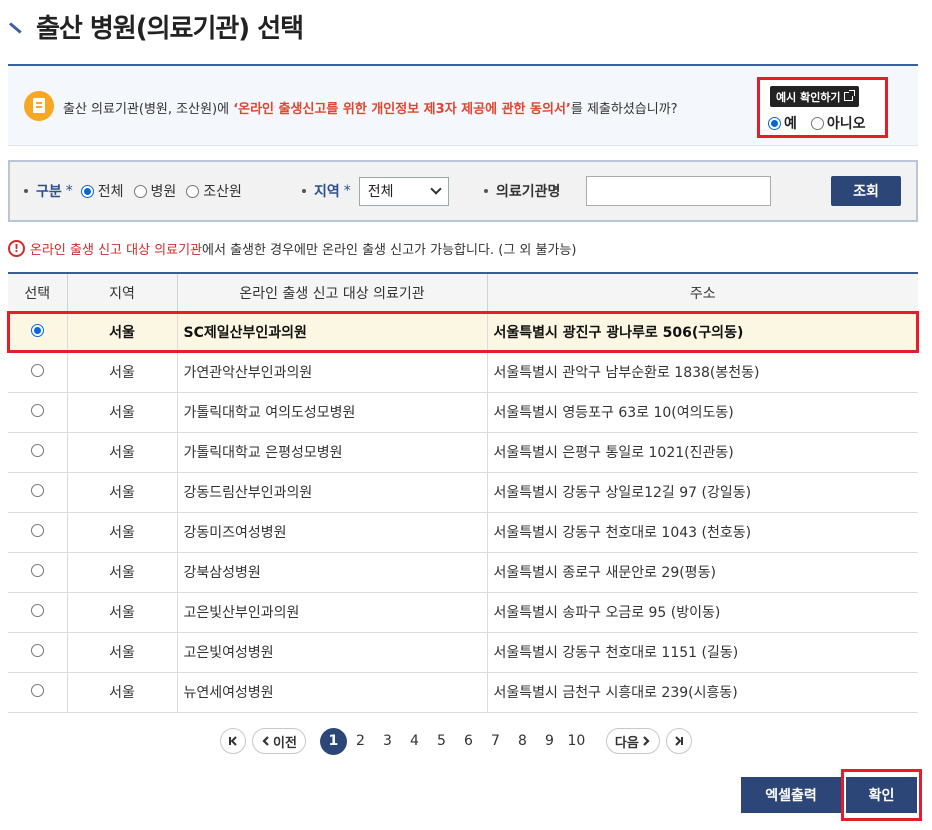 The image size is (932, 830). I want to click on region-filter: 지역 * 전체, so click(375, 191).